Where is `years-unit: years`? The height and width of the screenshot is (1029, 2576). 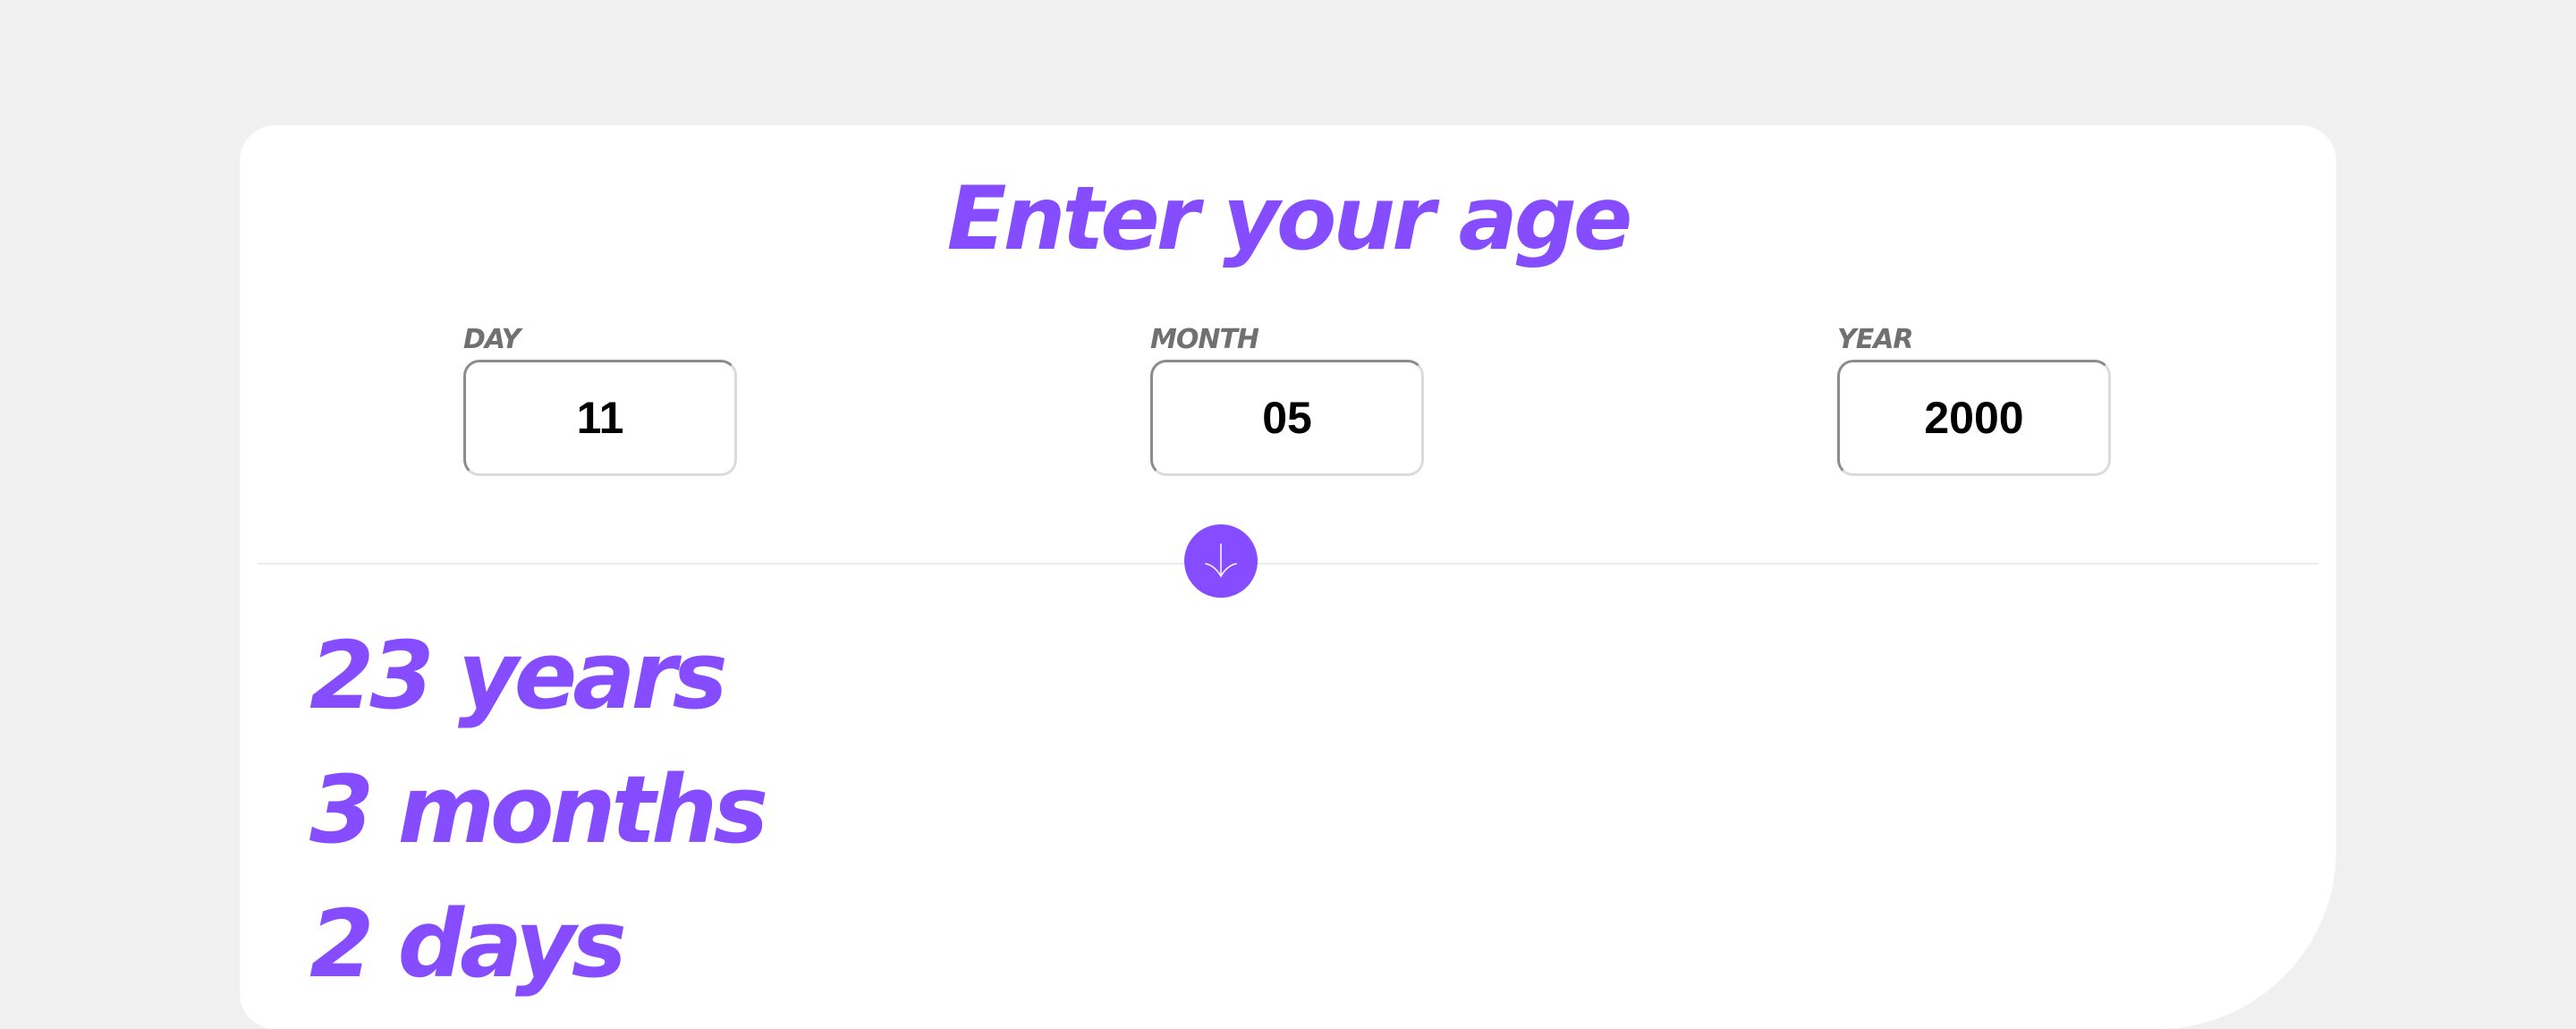
years-unit: years is located at coordinates (592, 675).